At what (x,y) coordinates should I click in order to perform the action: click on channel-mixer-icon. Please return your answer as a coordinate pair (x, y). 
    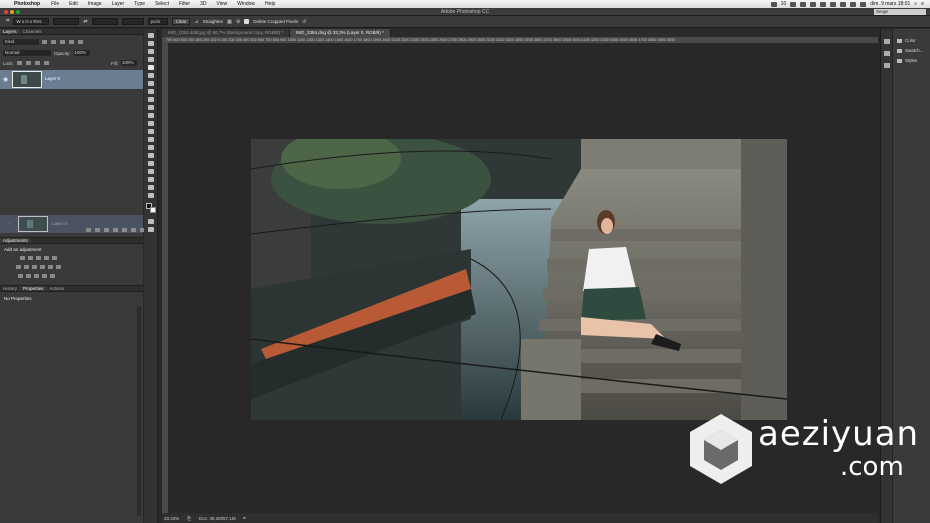
    Looking at the image, I should click on (50, 267).